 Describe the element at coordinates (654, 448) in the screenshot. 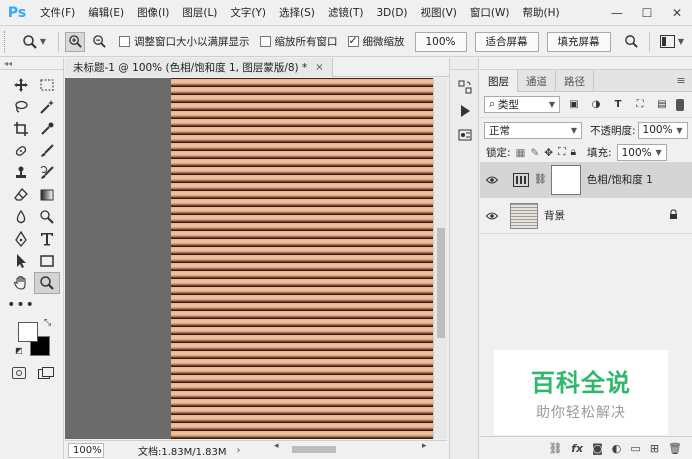

I see `new-layer-icon: ⊞` at that location.